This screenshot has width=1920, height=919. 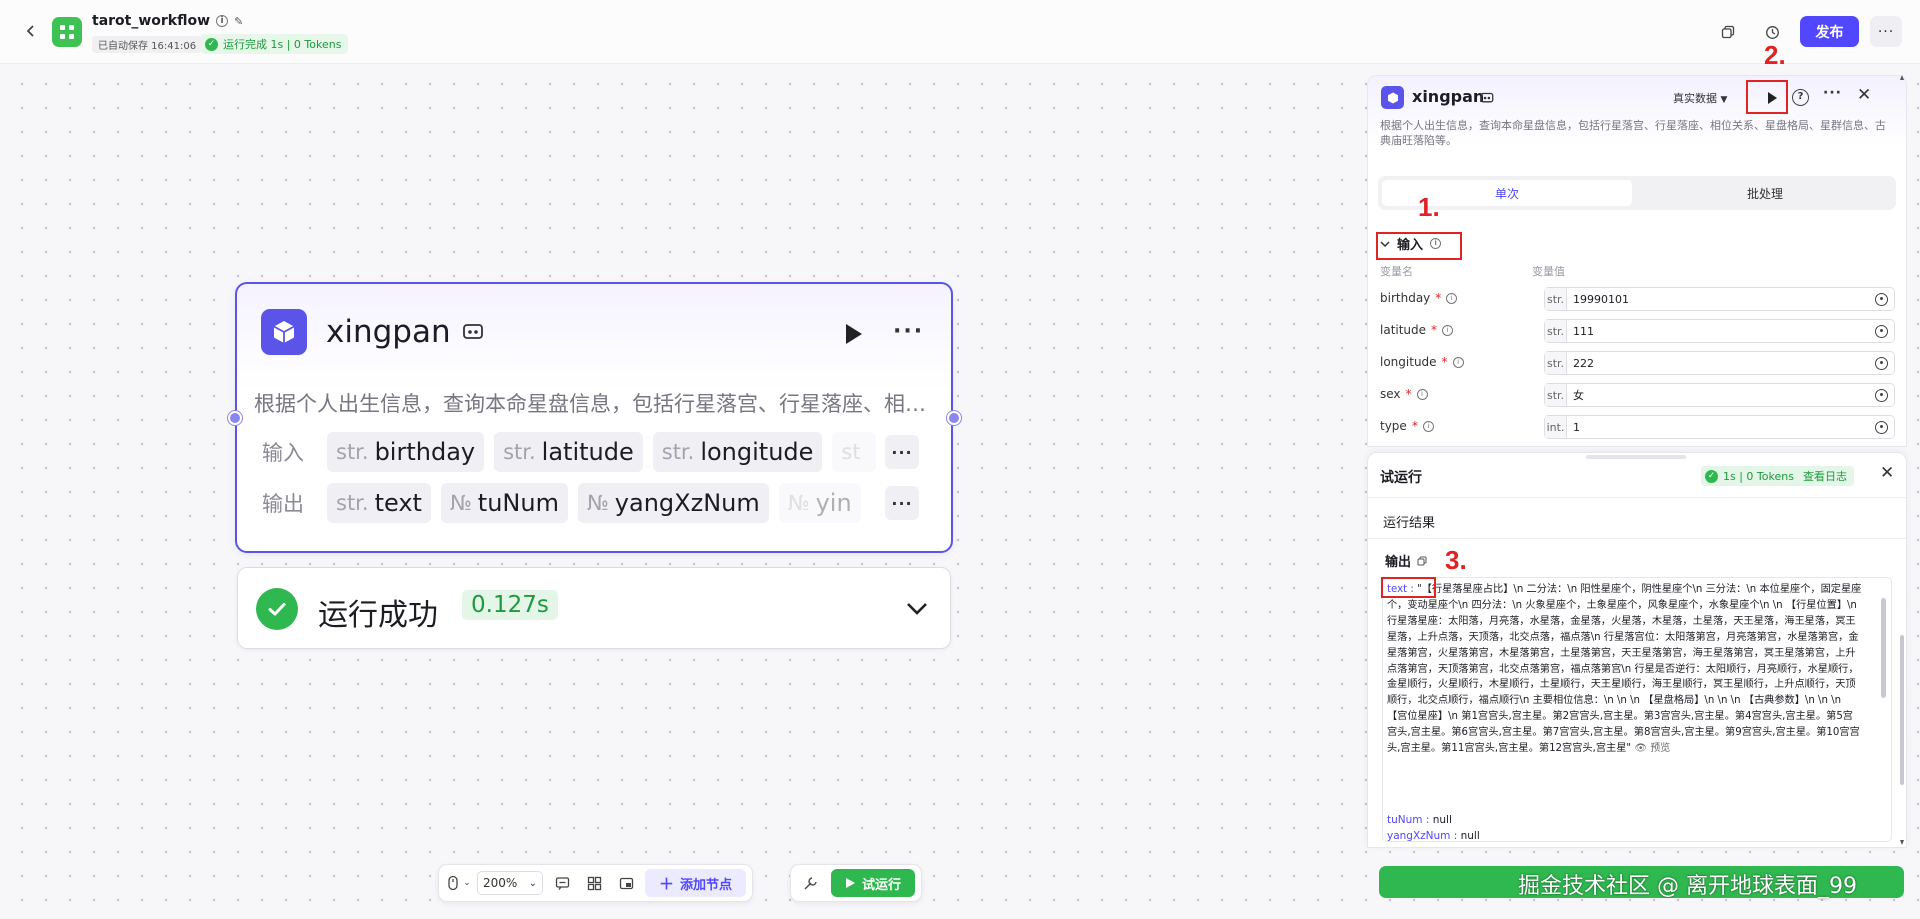 What do you see at coordinates (151, 21) in the screenshot?
I see `workflow-title-text: tarot_workflow` at bounding box center [151, 21].